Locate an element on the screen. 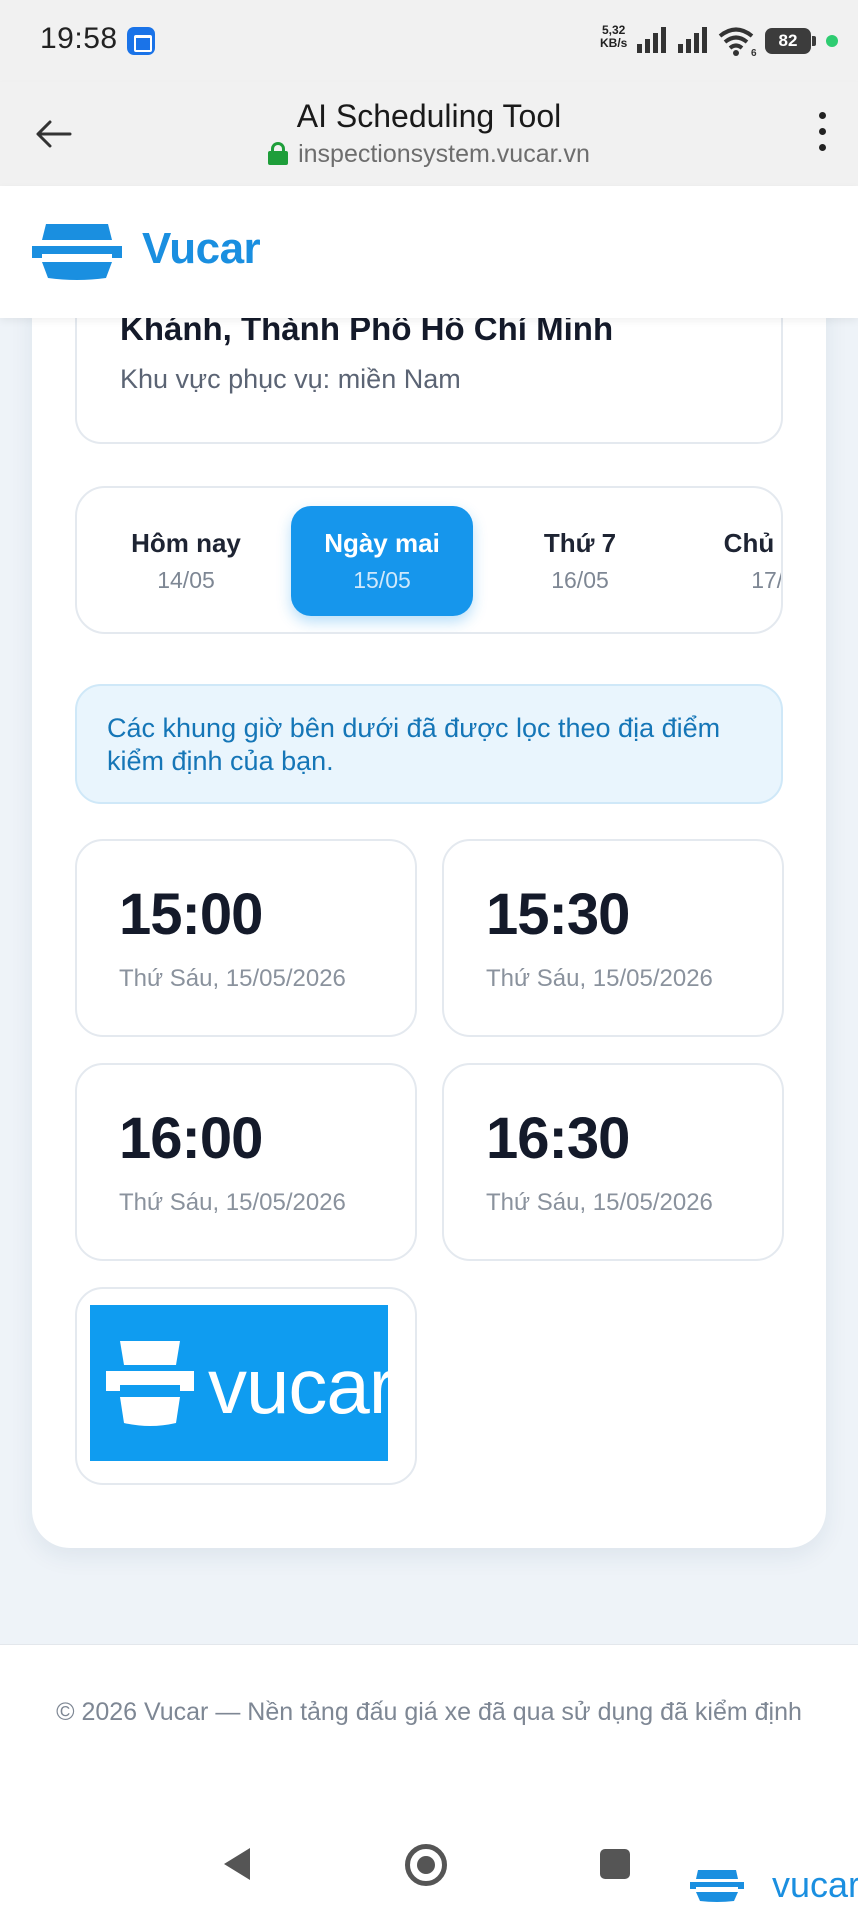  nav-back-icon is located at coordinates (237, 1864).